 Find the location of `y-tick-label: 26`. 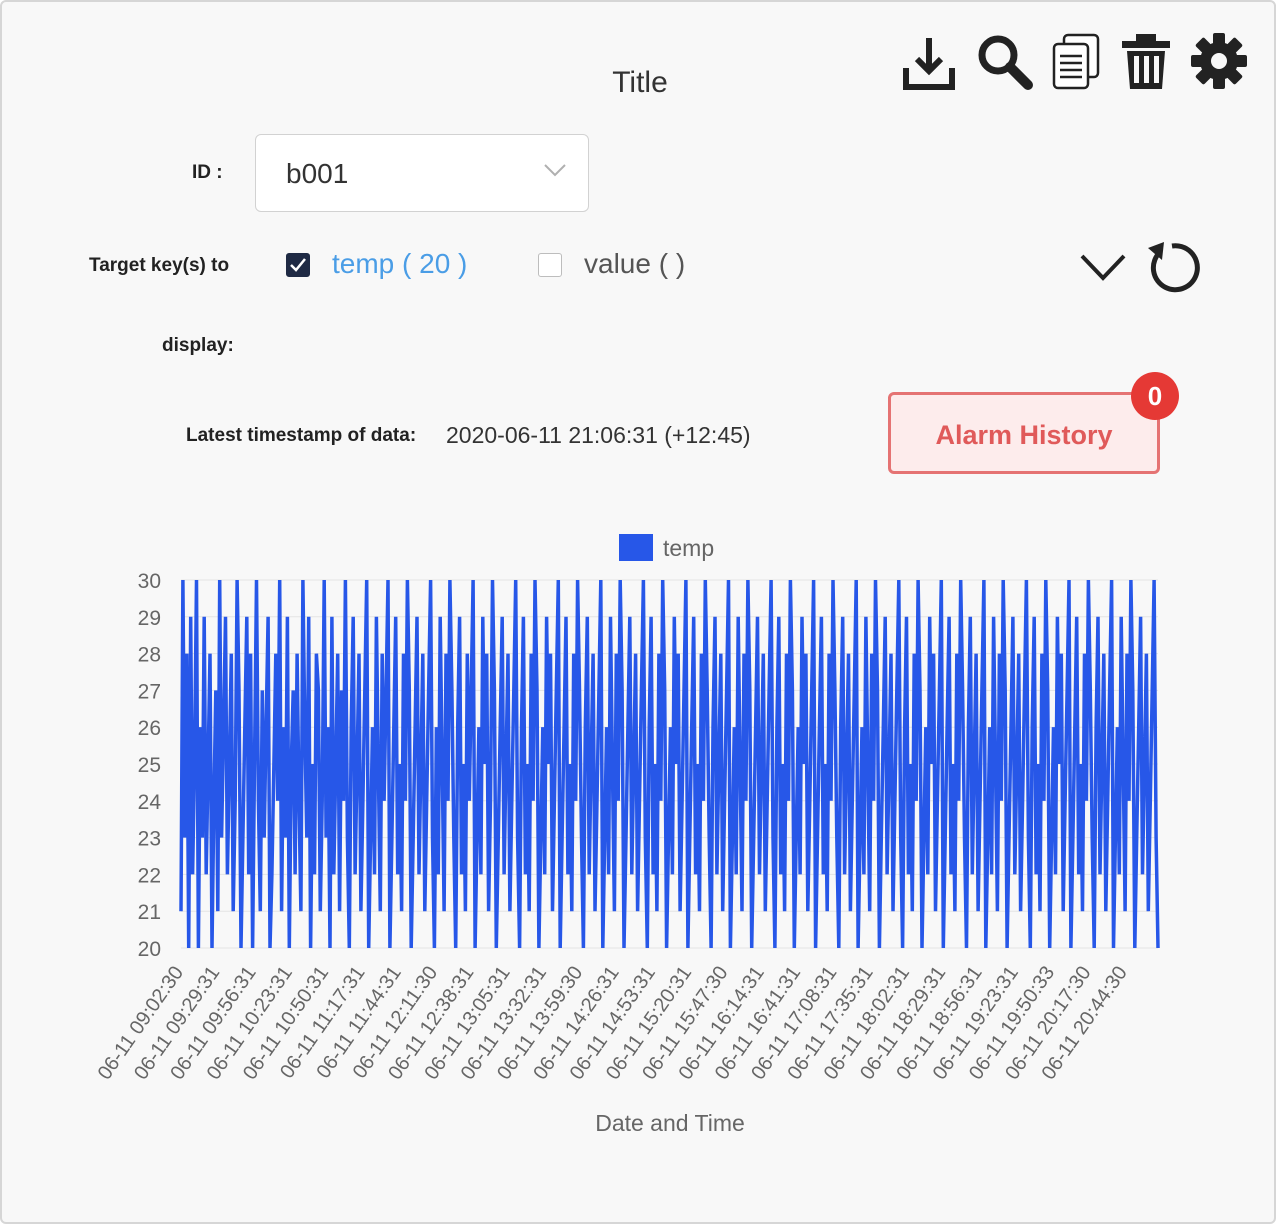

y-tick-label: 26 is located at coordinates (149, 728).